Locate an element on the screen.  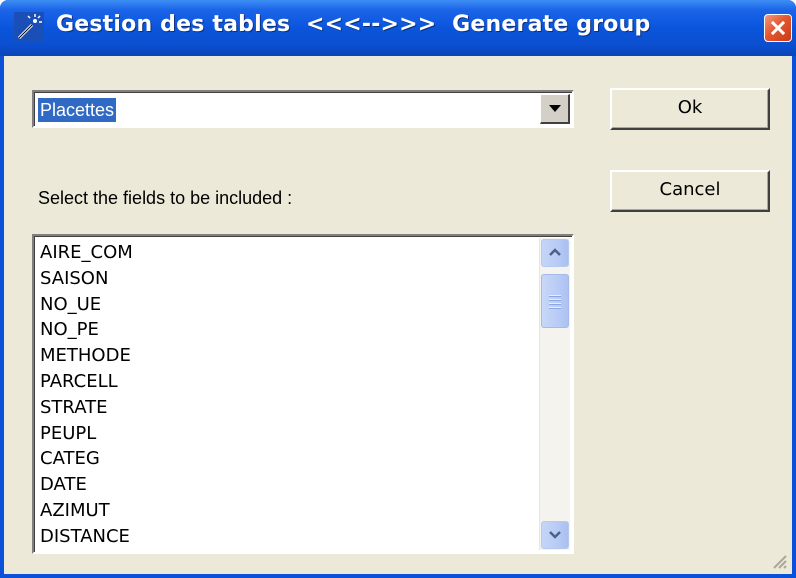
fields-prompt-label: Select the fields to be included : is located at coordinates (165, 198).